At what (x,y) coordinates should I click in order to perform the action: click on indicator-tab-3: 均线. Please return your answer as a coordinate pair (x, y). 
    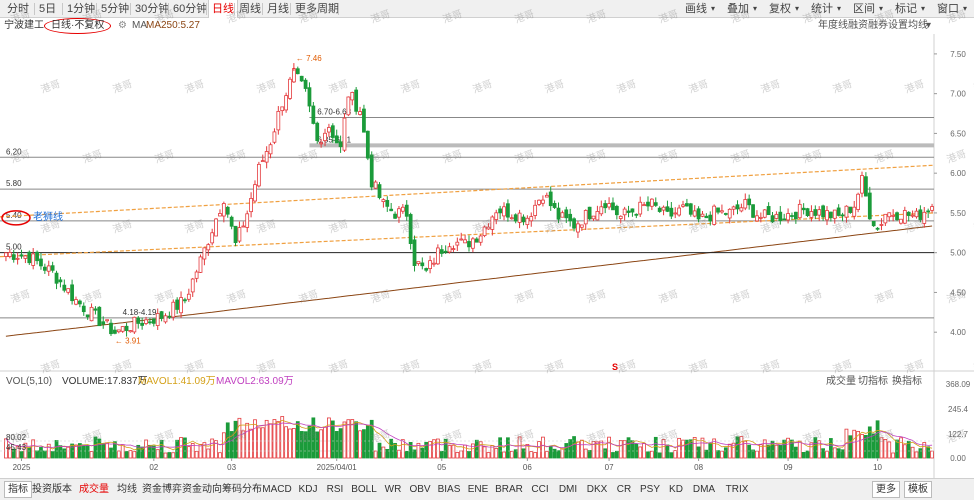
    Looking at the image, I should click on (127, 489).